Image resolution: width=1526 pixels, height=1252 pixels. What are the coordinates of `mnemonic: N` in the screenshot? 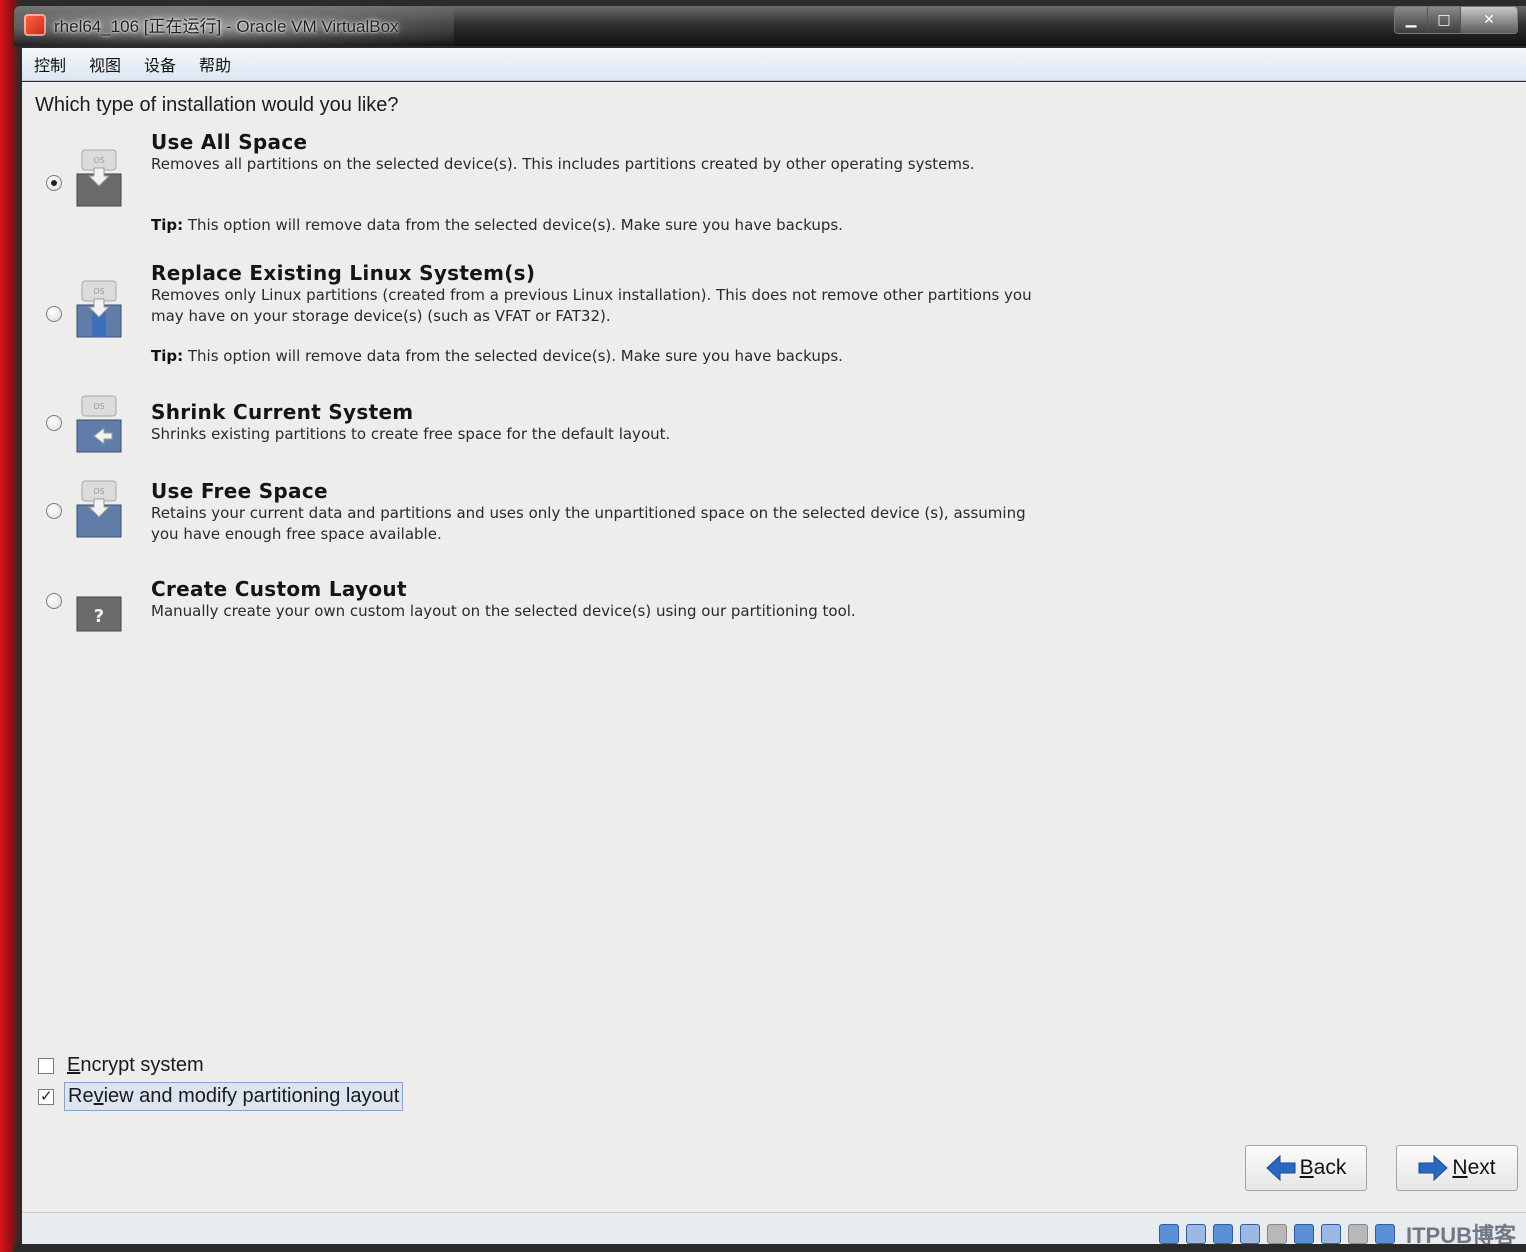 It's located at (1460, 1167).